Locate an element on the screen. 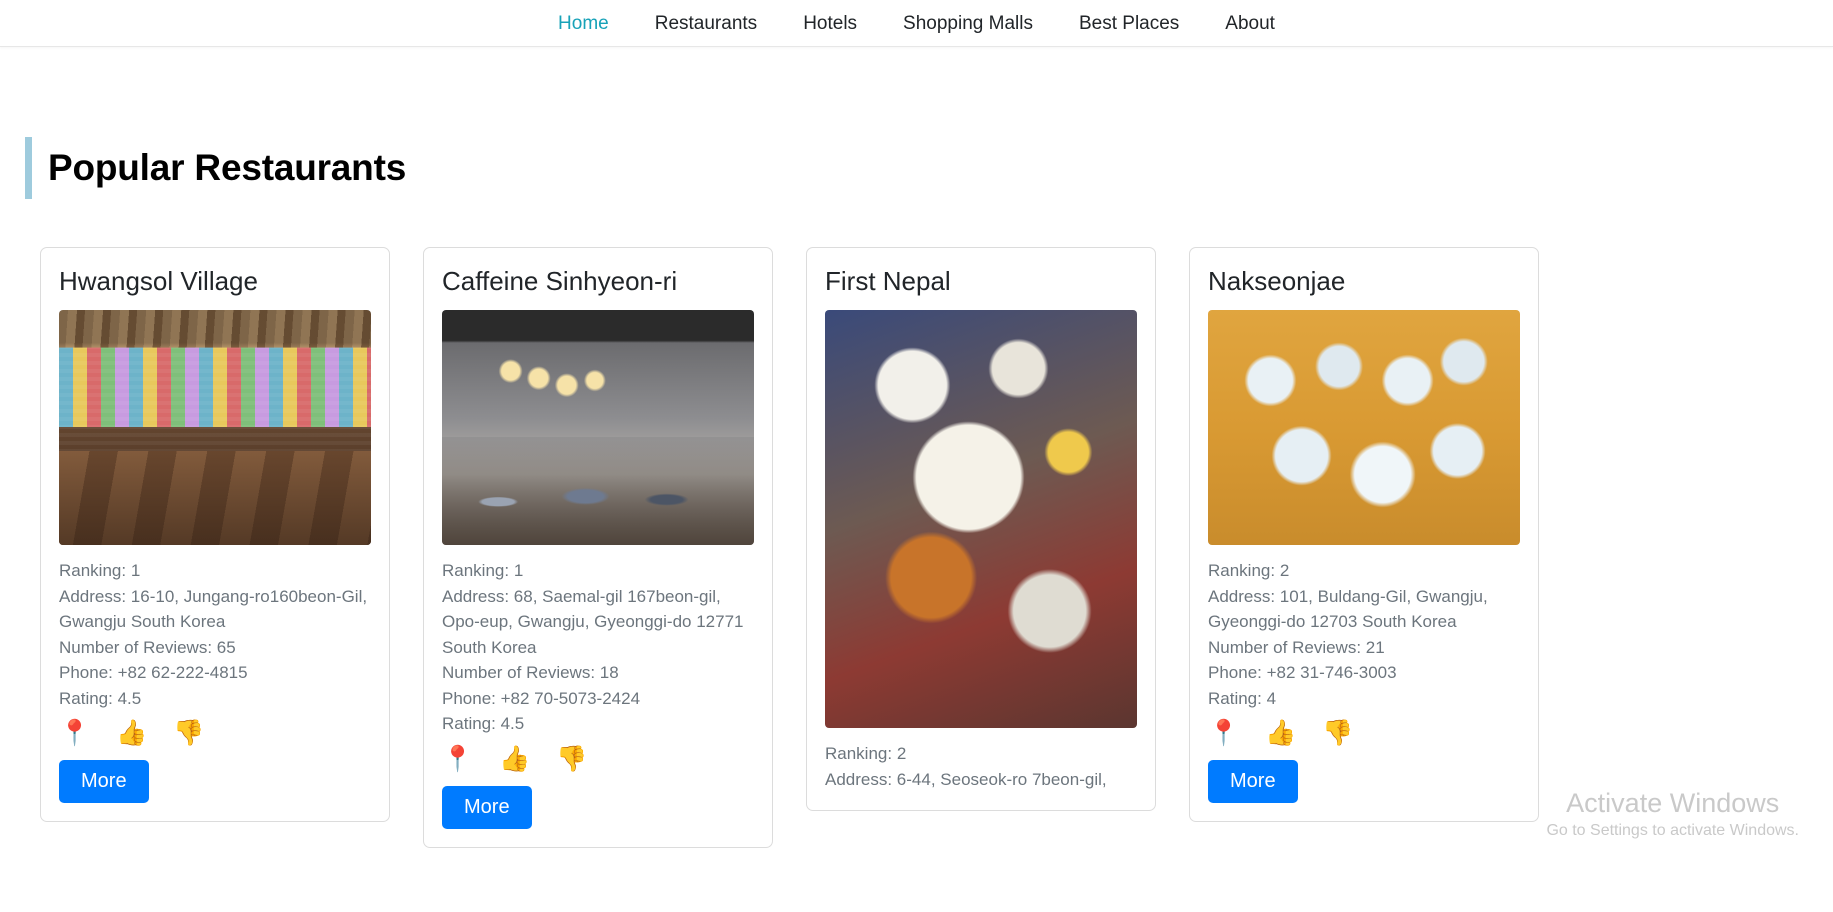 The image size is (1833, 912). card-reviews: Number of Reviews: 65 is located at coordinates (147, 647).